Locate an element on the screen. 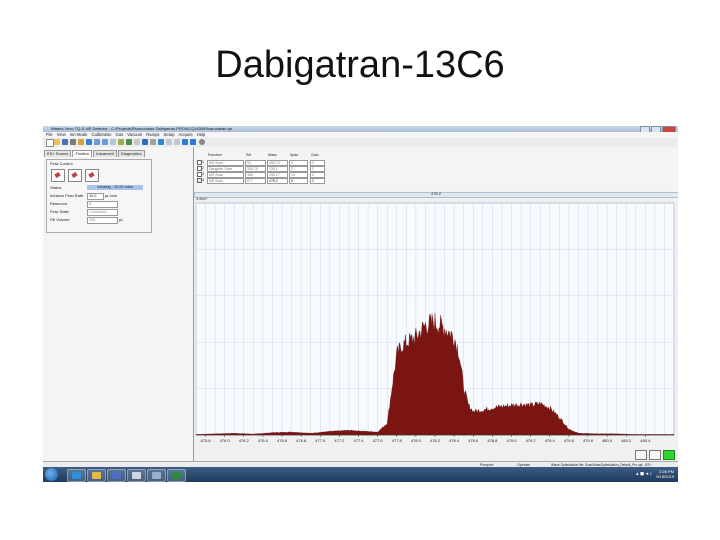 This screenshot has height=540, width=720. status-value: Infusing - 10.00 mins is located at coordinates (115, 187).